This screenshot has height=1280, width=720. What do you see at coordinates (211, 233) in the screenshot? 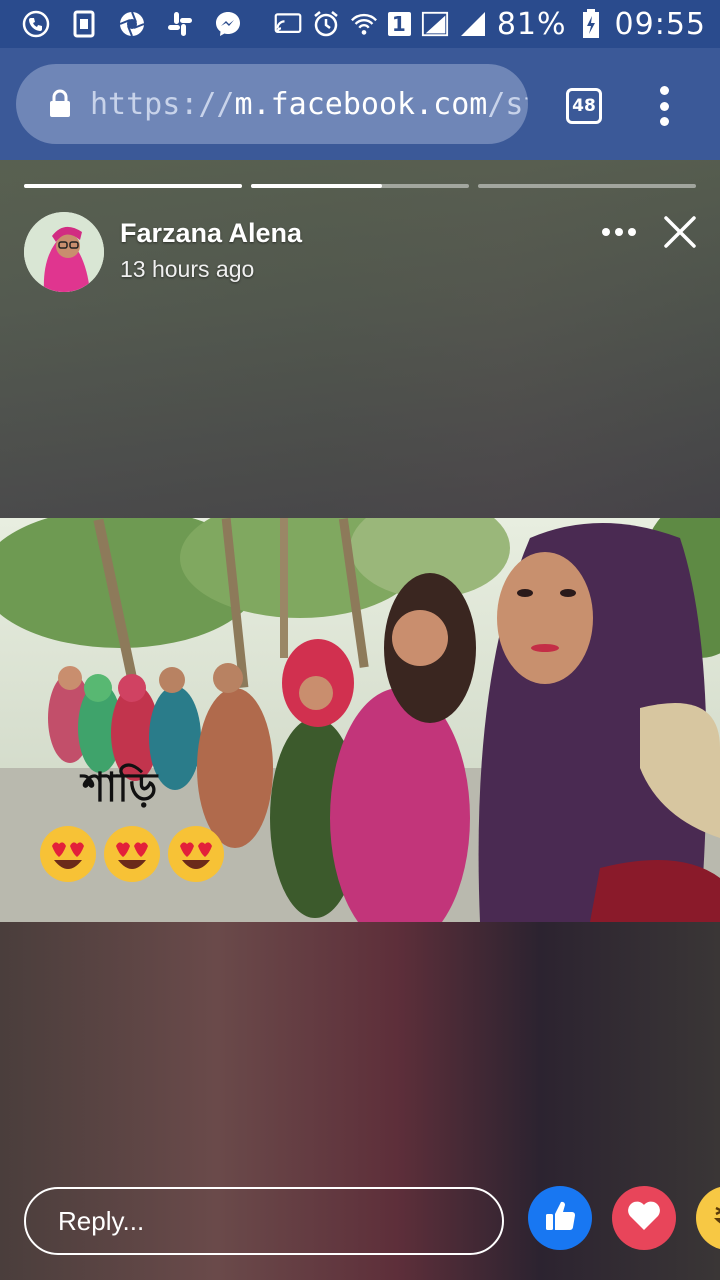
I see `author-name: Farzana Alena` at bounding box center [211, 233].